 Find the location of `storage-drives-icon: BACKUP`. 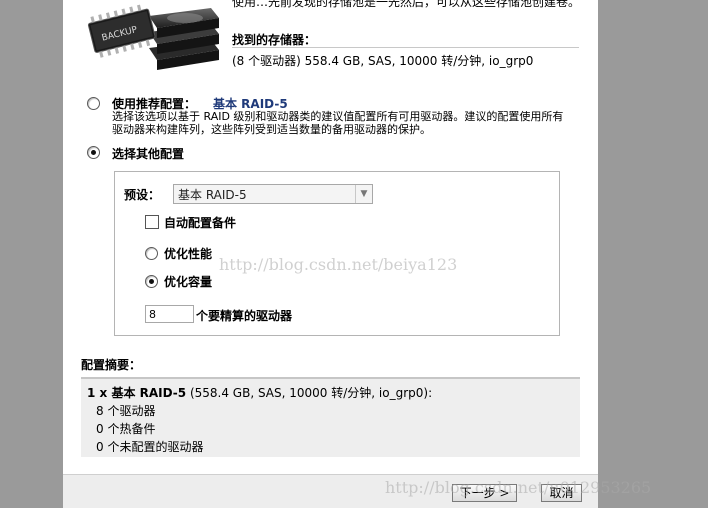

storage-drives-icon: BACKUP is located at coordinates (153, 37).